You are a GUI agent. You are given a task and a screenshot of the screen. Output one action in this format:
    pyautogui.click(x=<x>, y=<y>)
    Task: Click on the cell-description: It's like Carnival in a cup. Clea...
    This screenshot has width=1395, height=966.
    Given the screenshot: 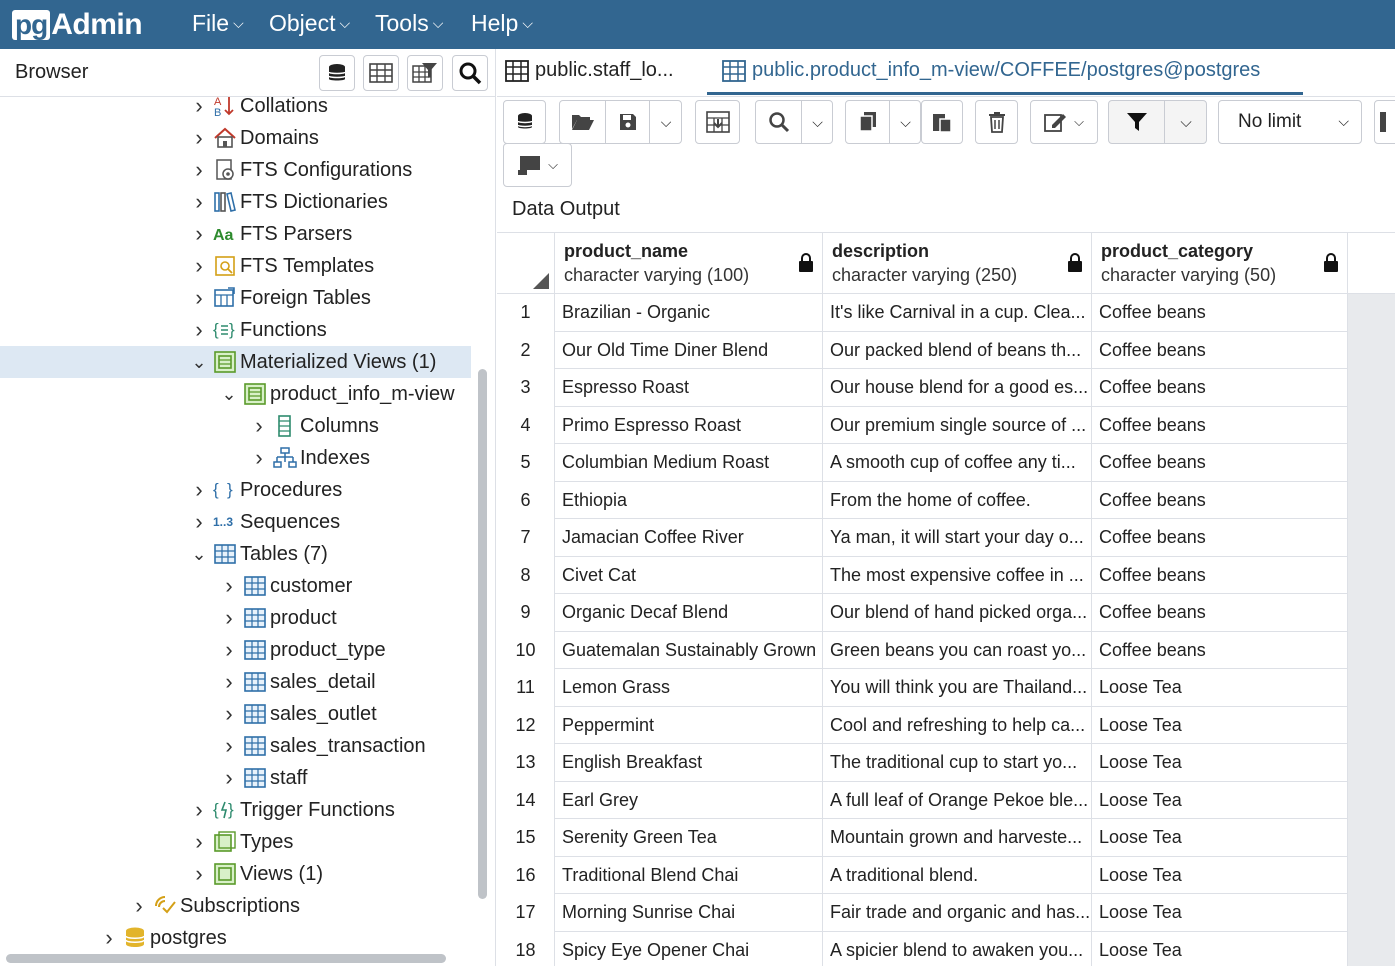 What is the action you would take?
    pyautogui.click(x=957, y=313)
    